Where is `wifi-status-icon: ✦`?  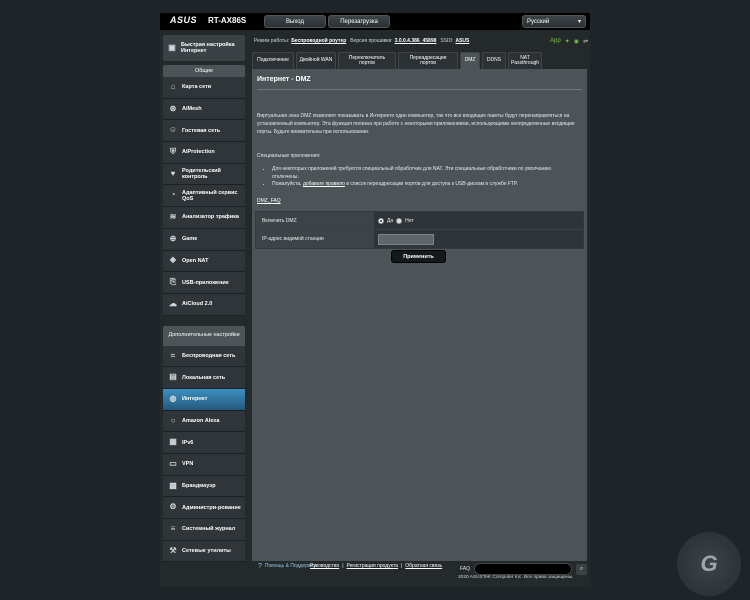
wifi-status-icon: ✦ is located at coordinates (567, 41).